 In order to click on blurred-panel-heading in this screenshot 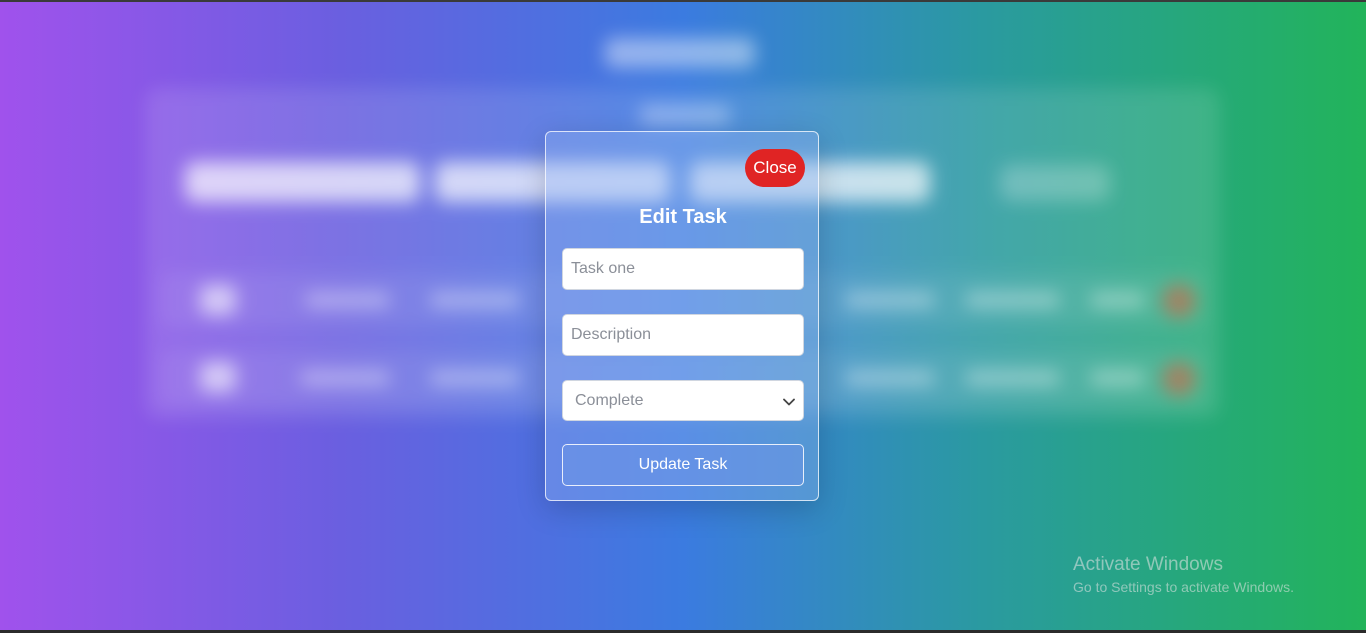, I will do `click(685, 115)`.